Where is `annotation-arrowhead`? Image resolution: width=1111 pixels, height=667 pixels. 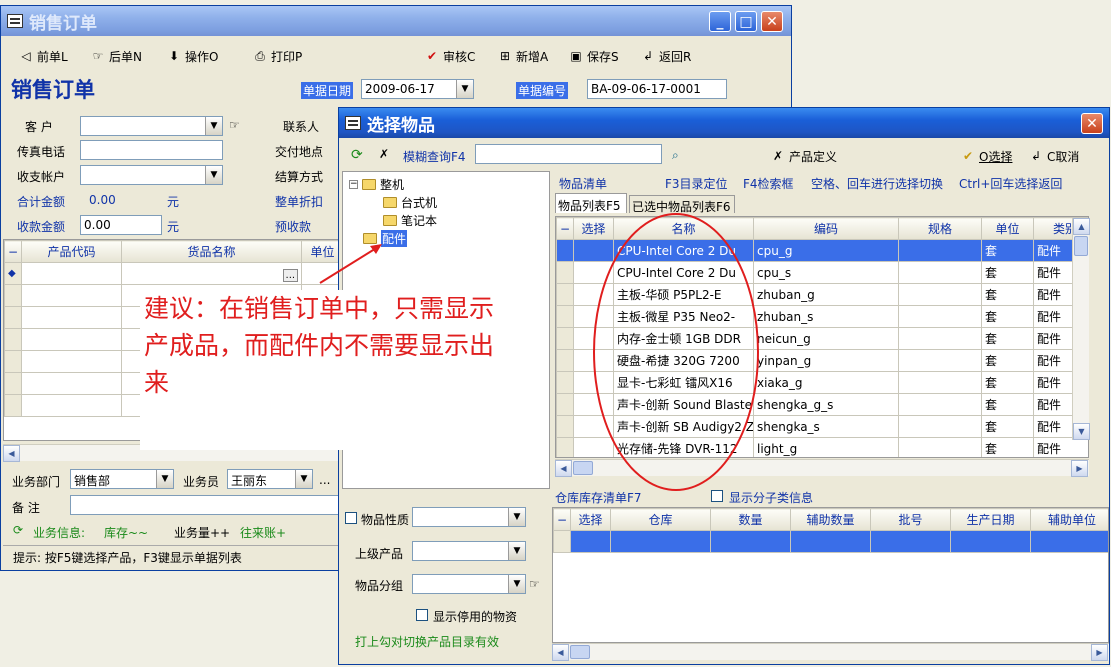
annotation-arrowhead is located at coordinates (376, 249).